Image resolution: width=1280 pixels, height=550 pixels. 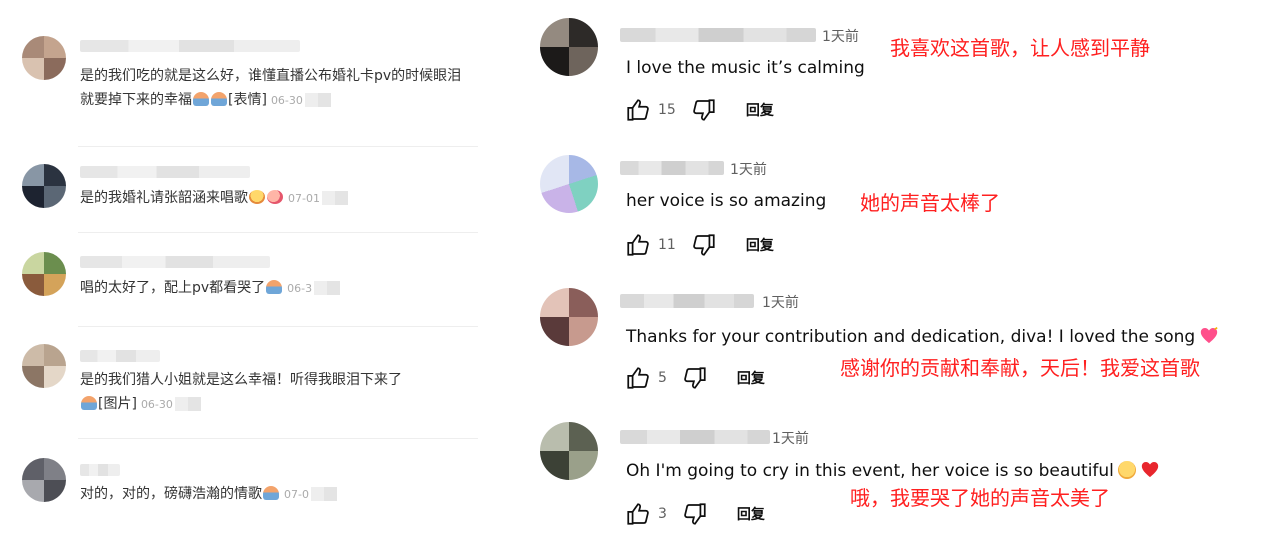 I want to click on comment-actions: 5 回复, so click(x=694, y=378).